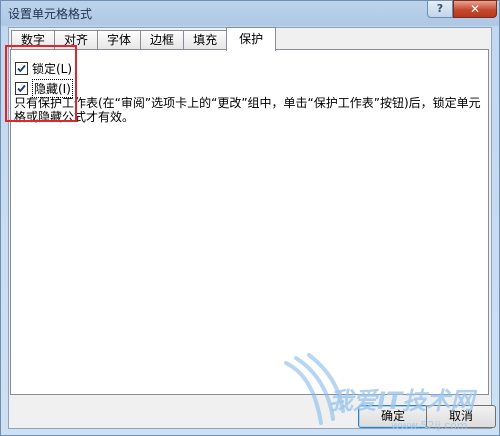 Image resolution: width=500 pixels, height=436 pixels. I want to click on tab-font: 字体, so click(119, 40).